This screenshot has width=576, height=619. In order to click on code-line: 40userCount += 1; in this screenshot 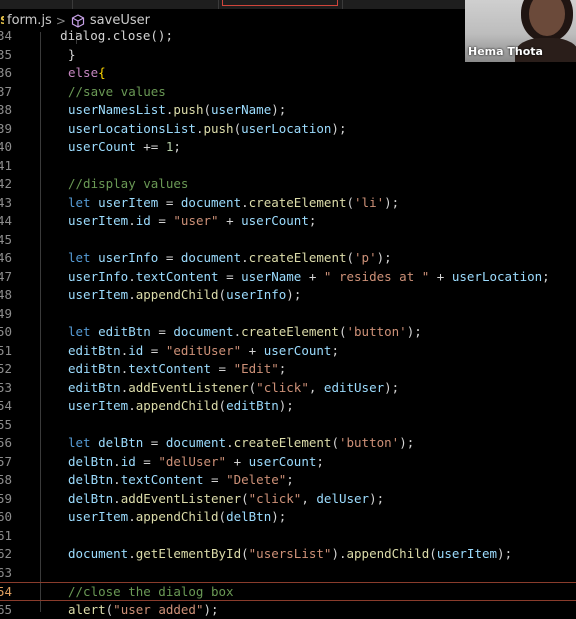, I will do `click(288, 147)`.